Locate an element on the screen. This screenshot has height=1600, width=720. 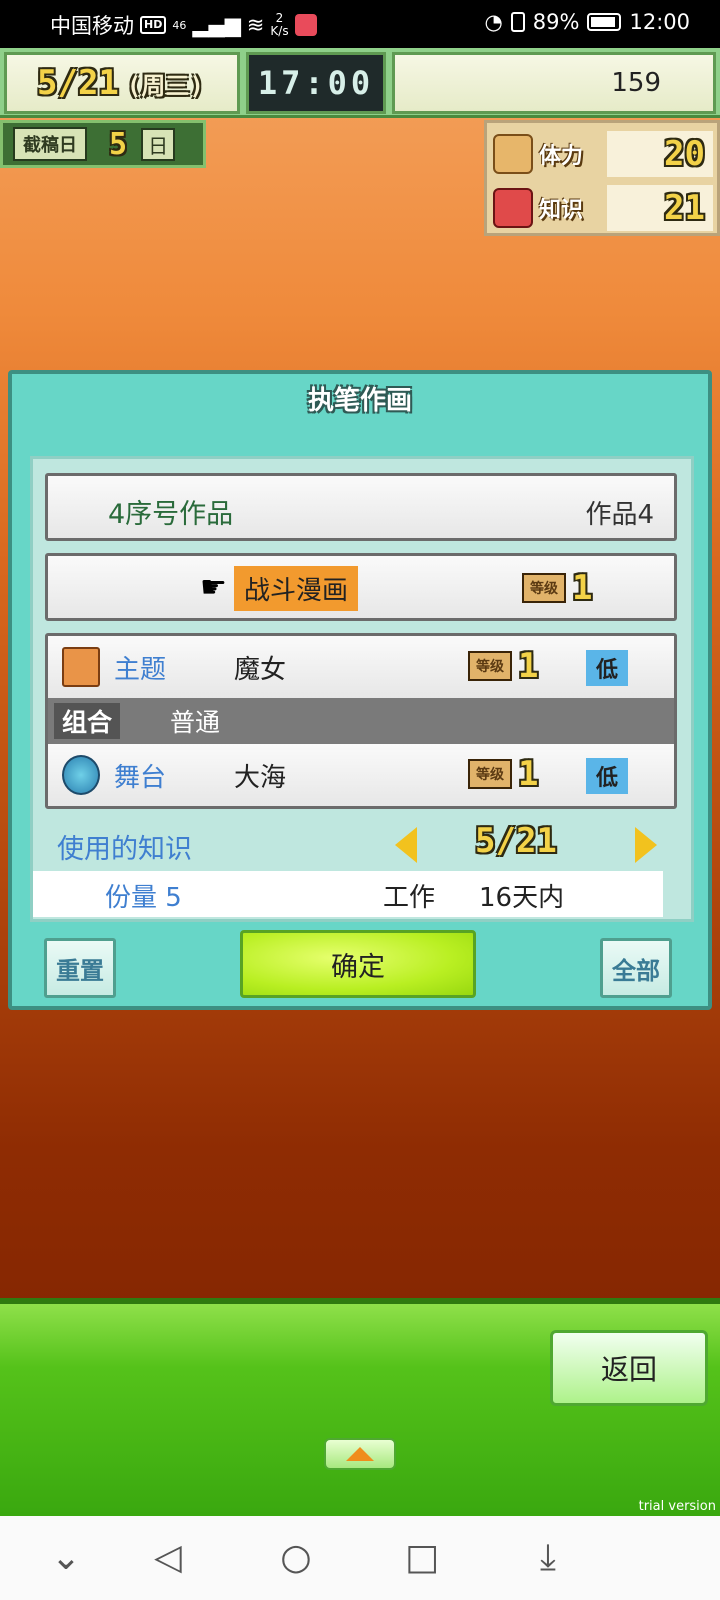
game-clock: 17:00 is located at coordinates (316, 83).